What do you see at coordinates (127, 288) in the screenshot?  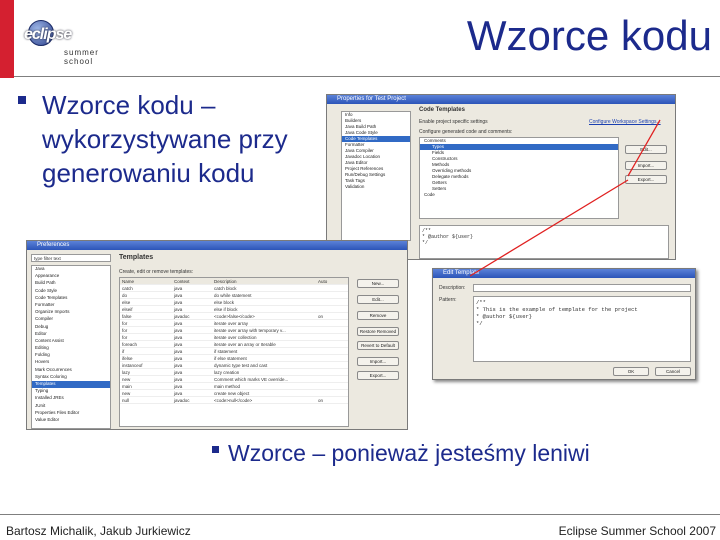 I see `table-cell: catch` at bounding box center [127, 288].